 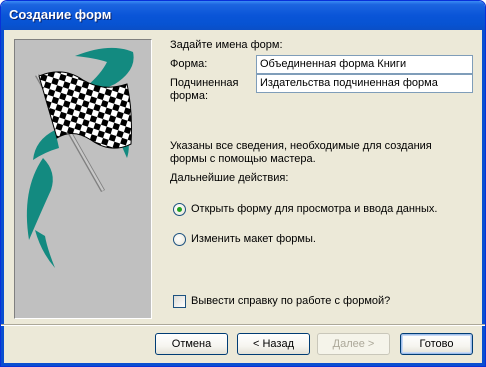 I want to click on button-divider, so click(x=243, y=325).